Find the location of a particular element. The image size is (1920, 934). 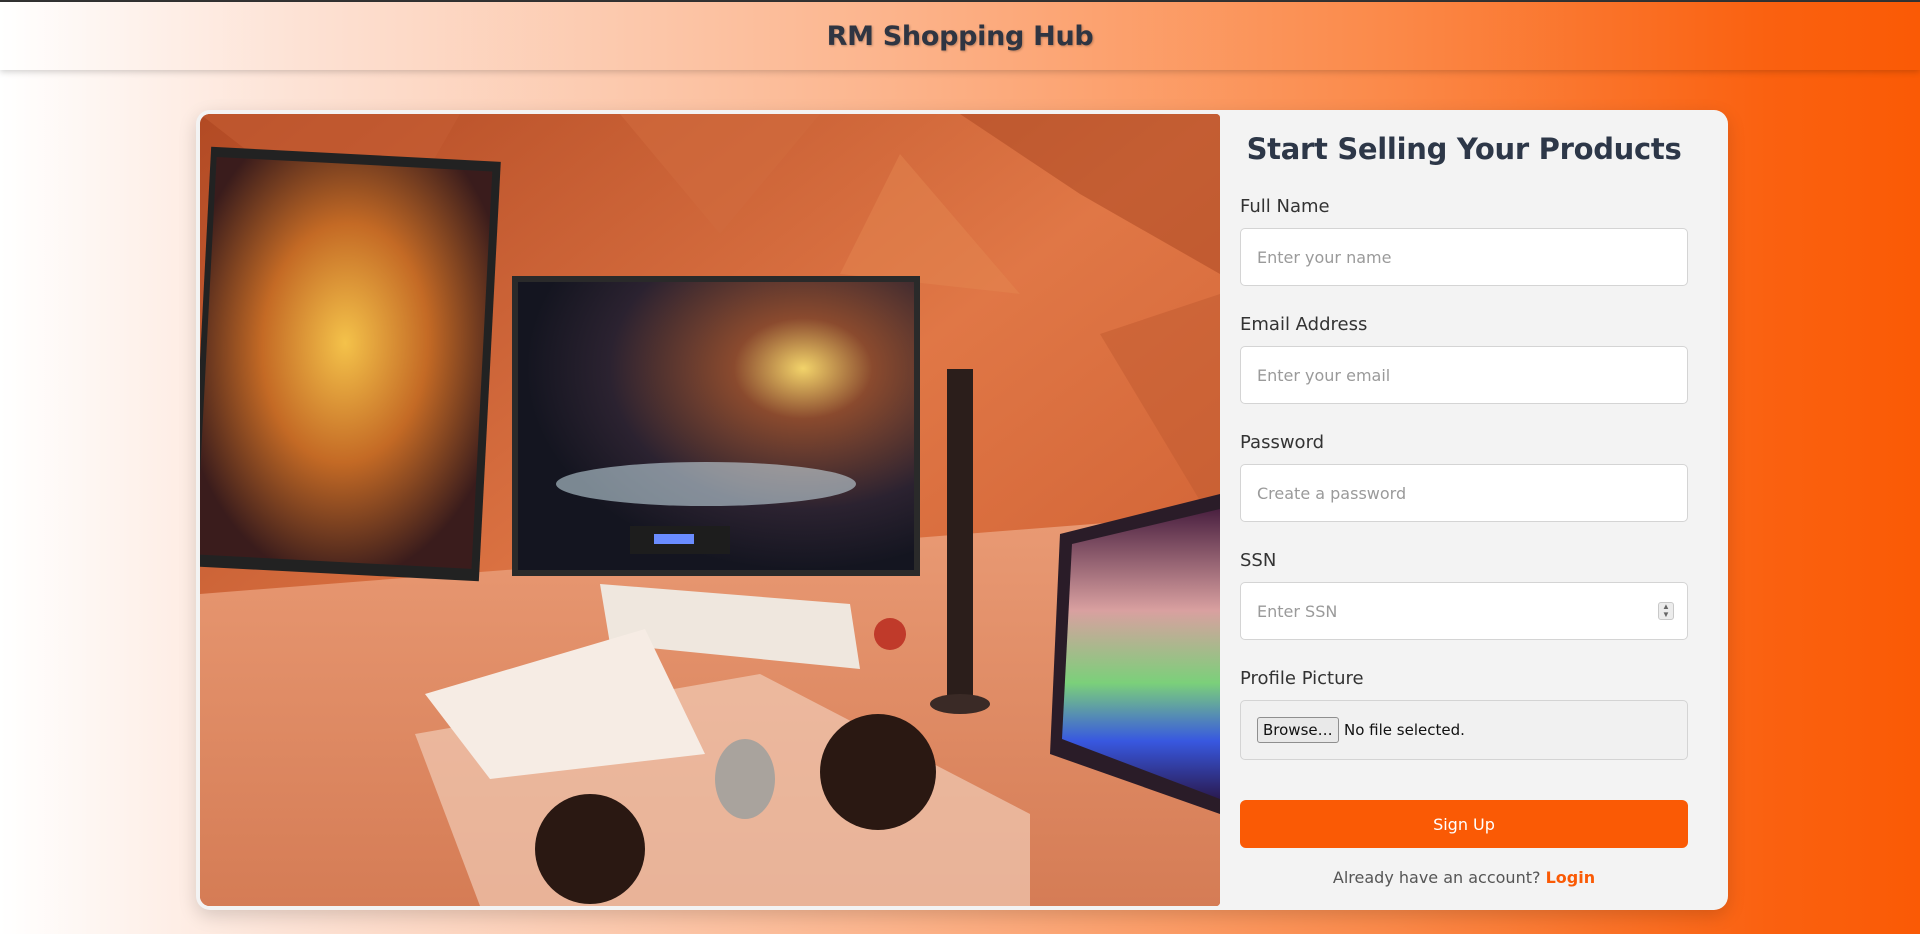

sign-up-button: Sign Up is located at coordinates (1464, 824).